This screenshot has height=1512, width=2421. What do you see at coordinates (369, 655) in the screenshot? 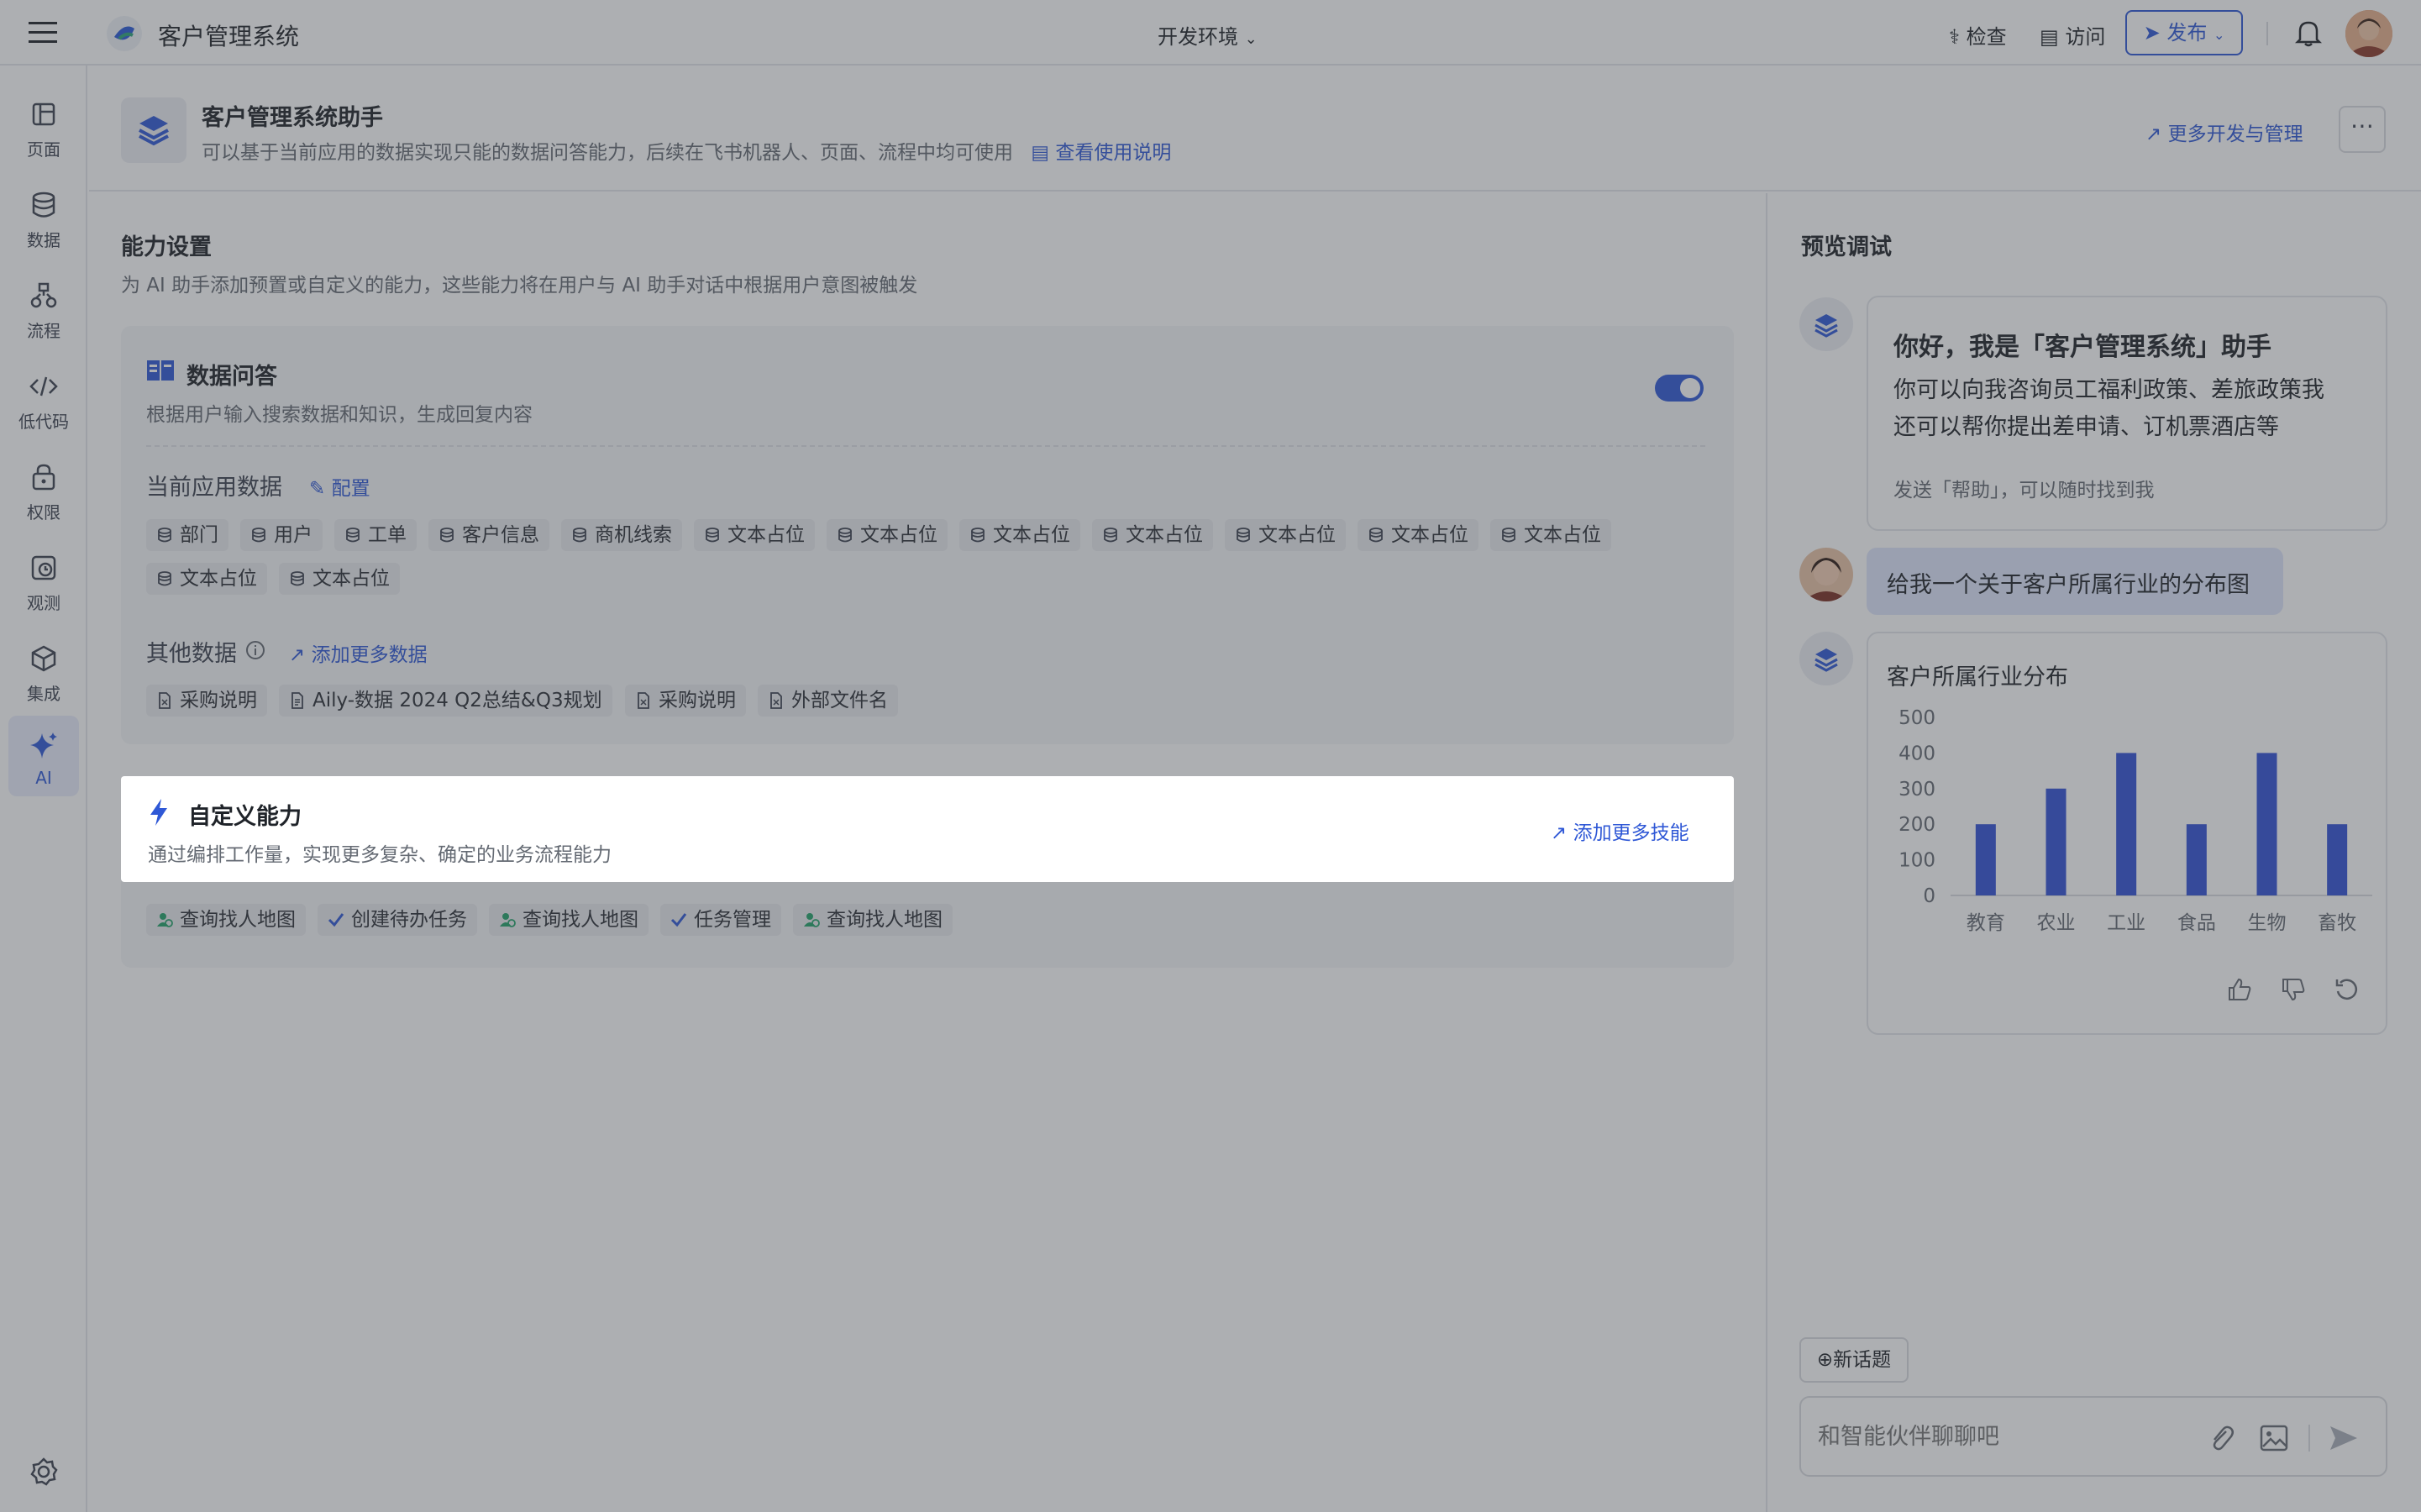
I see `add-data-label: 添加更多数据` at bounding box center [369, 655].